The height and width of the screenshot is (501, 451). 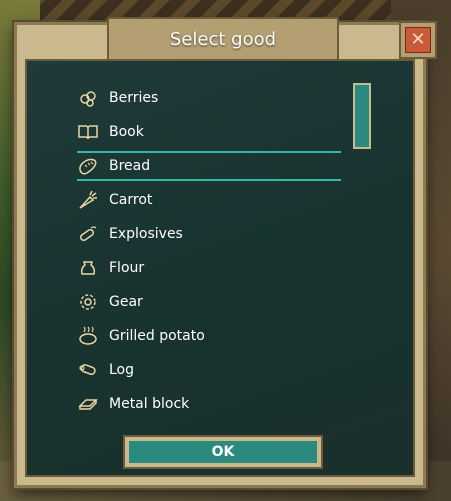 I want to click on good-item-label: Bread, so click(x=130, y=166).